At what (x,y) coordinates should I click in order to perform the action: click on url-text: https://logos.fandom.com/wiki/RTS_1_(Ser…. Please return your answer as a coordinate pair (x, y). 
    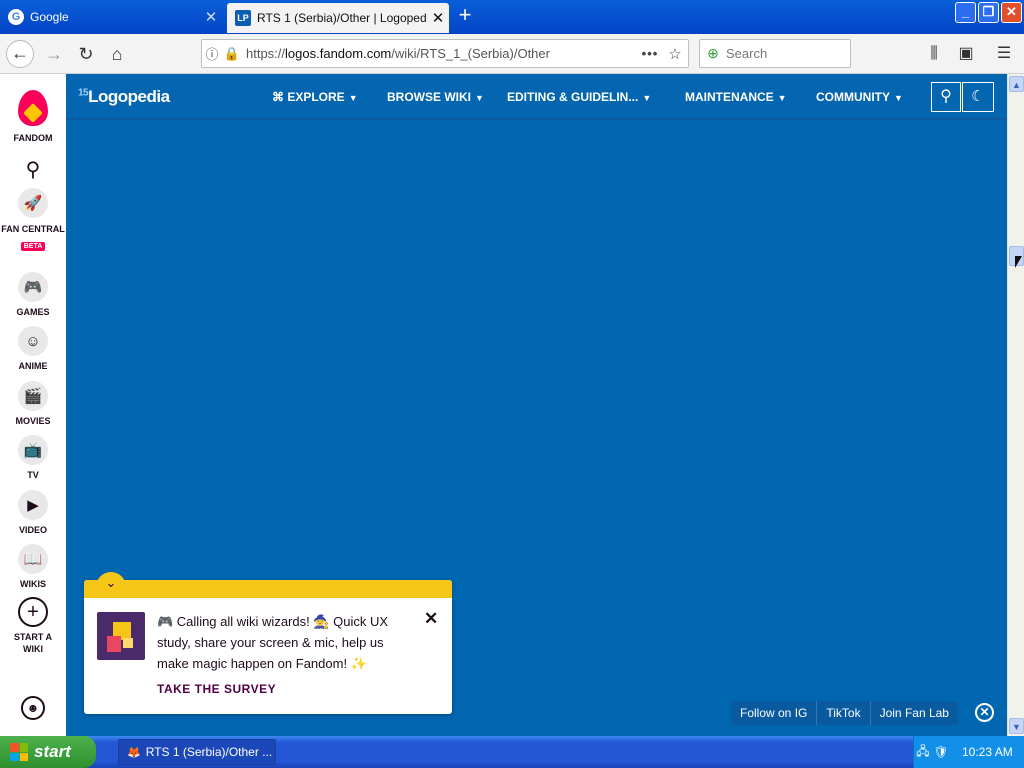
    Looking at the image, I should click on (440, 53).